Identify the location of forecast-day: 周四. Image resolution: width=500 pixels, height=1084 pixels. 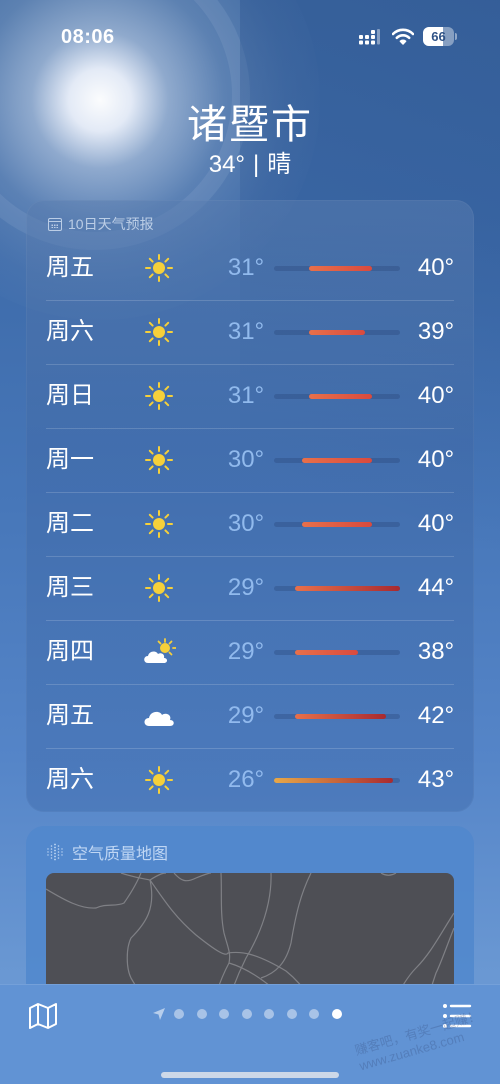
(70, 651).